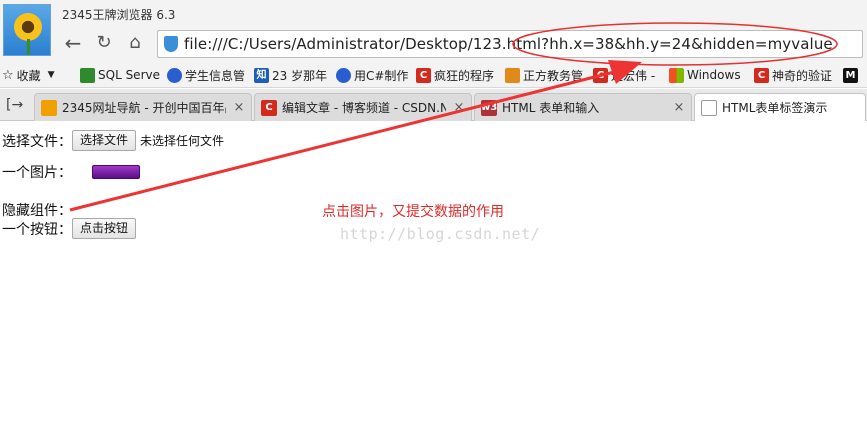 The image size is (867, 446). What do you see at coordinates (119, 15) in the screenshot?
I see `window-title: 2345王牌浏览器 6.3` at bounding box center [119, 15].